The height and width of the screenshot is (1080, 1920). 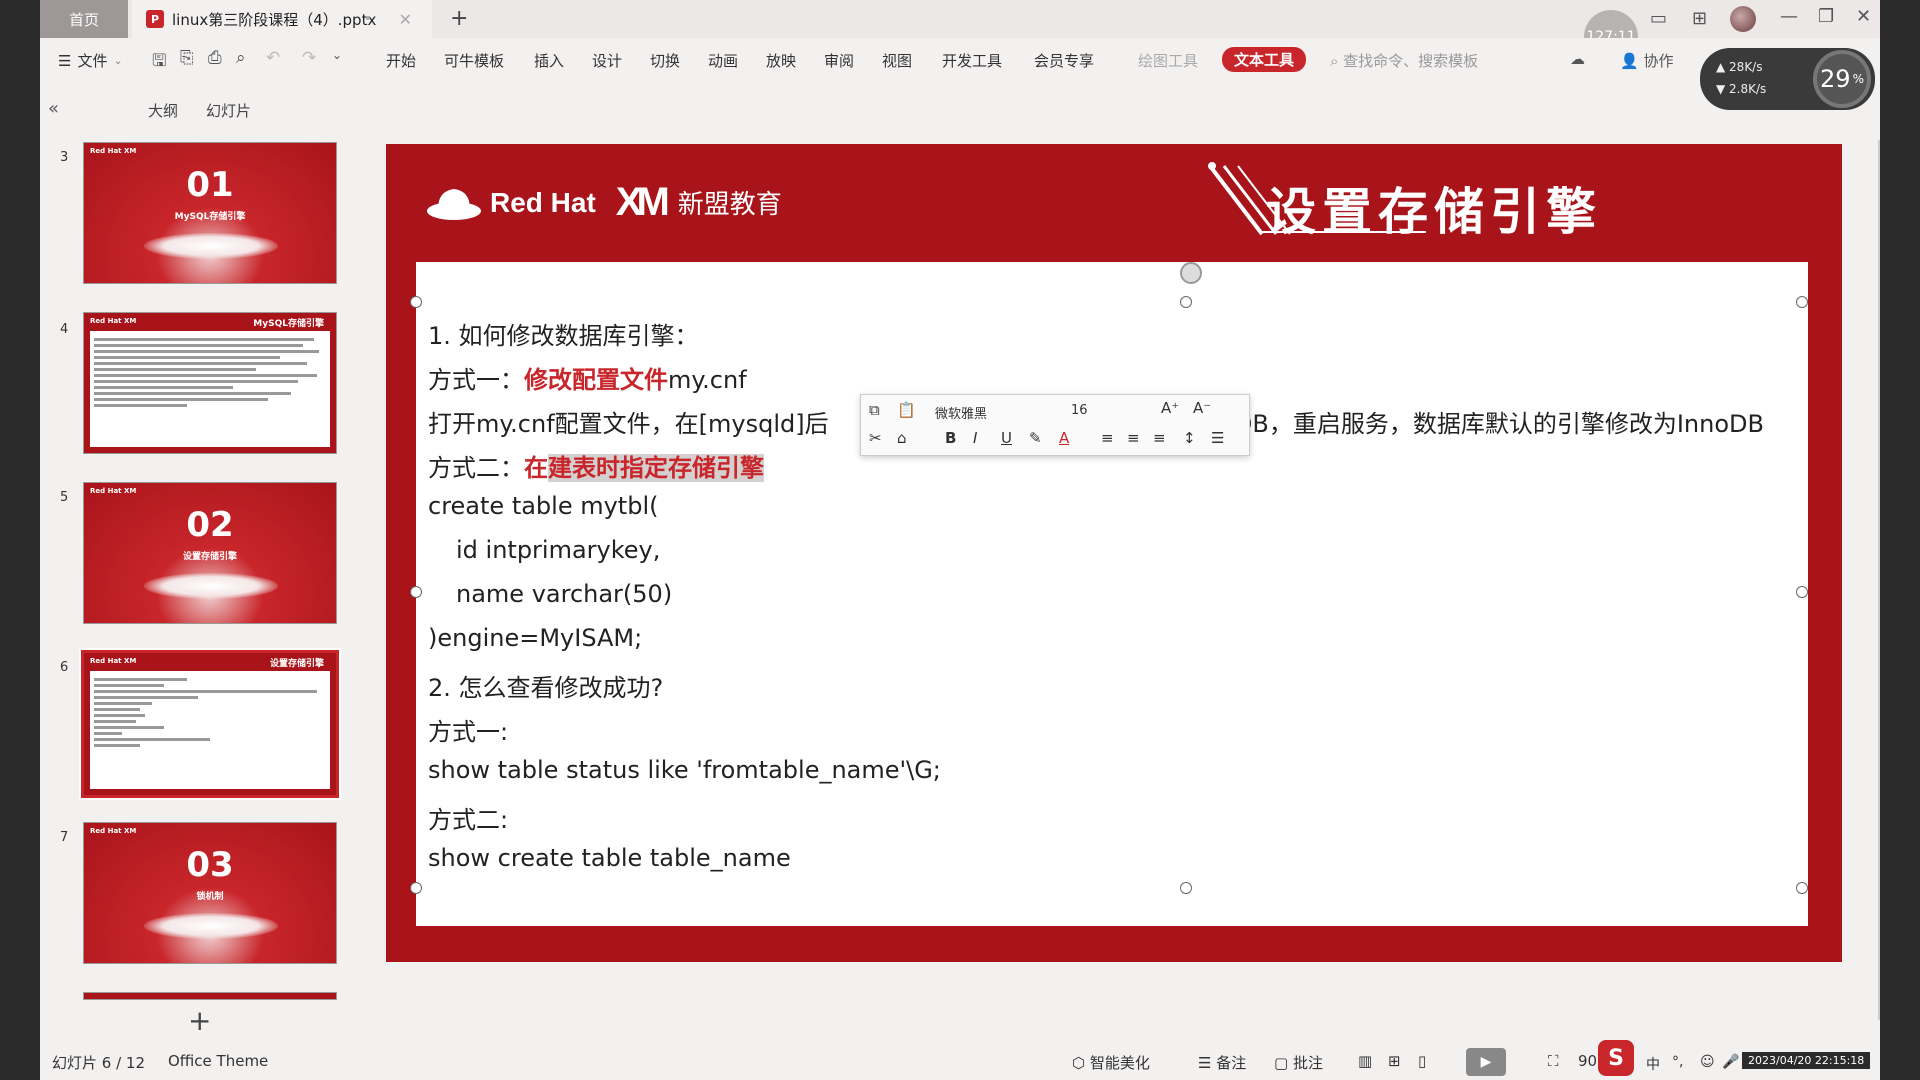 I want to click on slide-thumbnail-4: Red Hat XM MySQL存储引擎, so click(x=210, y=383).